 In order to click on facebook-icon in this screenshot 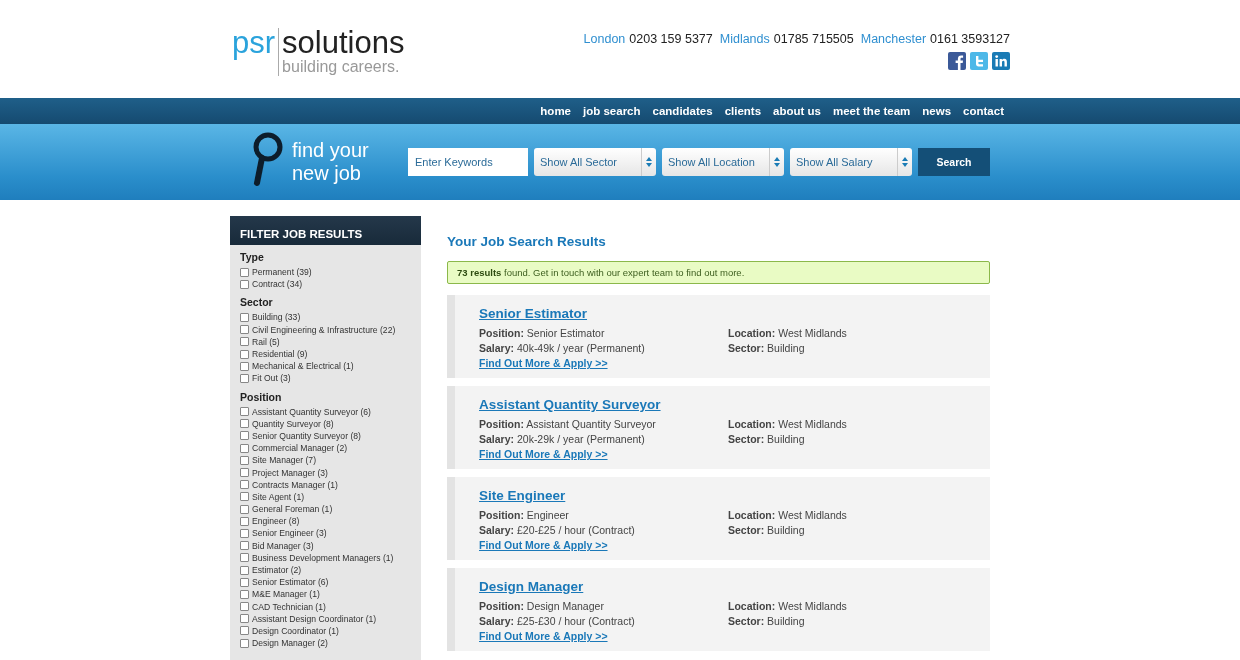, I will do `click(957, 61)`.